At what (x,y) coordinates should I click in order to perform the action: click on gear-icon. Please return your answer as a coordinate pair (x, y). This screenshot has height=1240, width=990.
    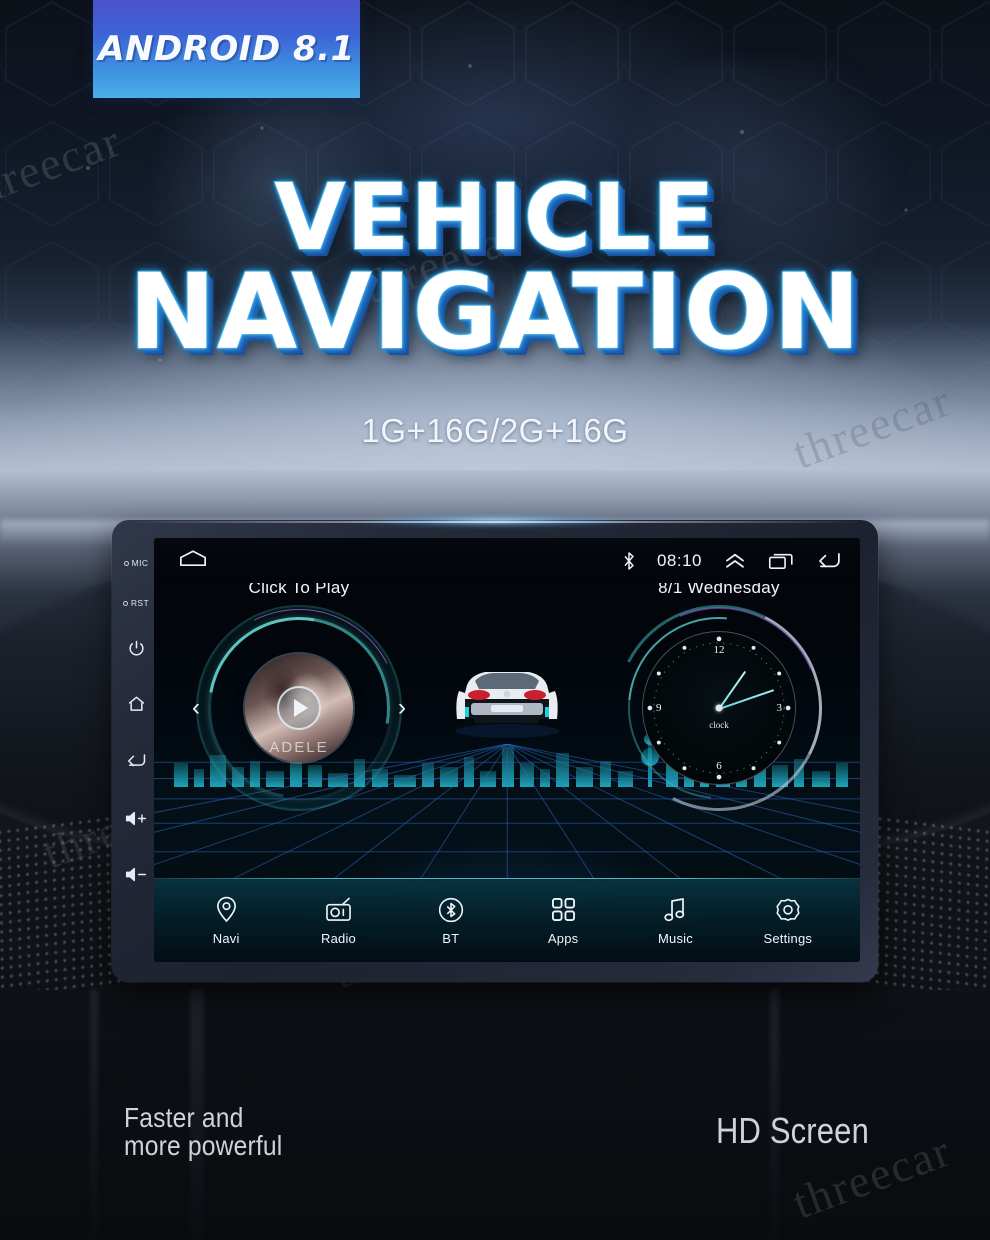
    Looking at the image, I should click on (788, 910).